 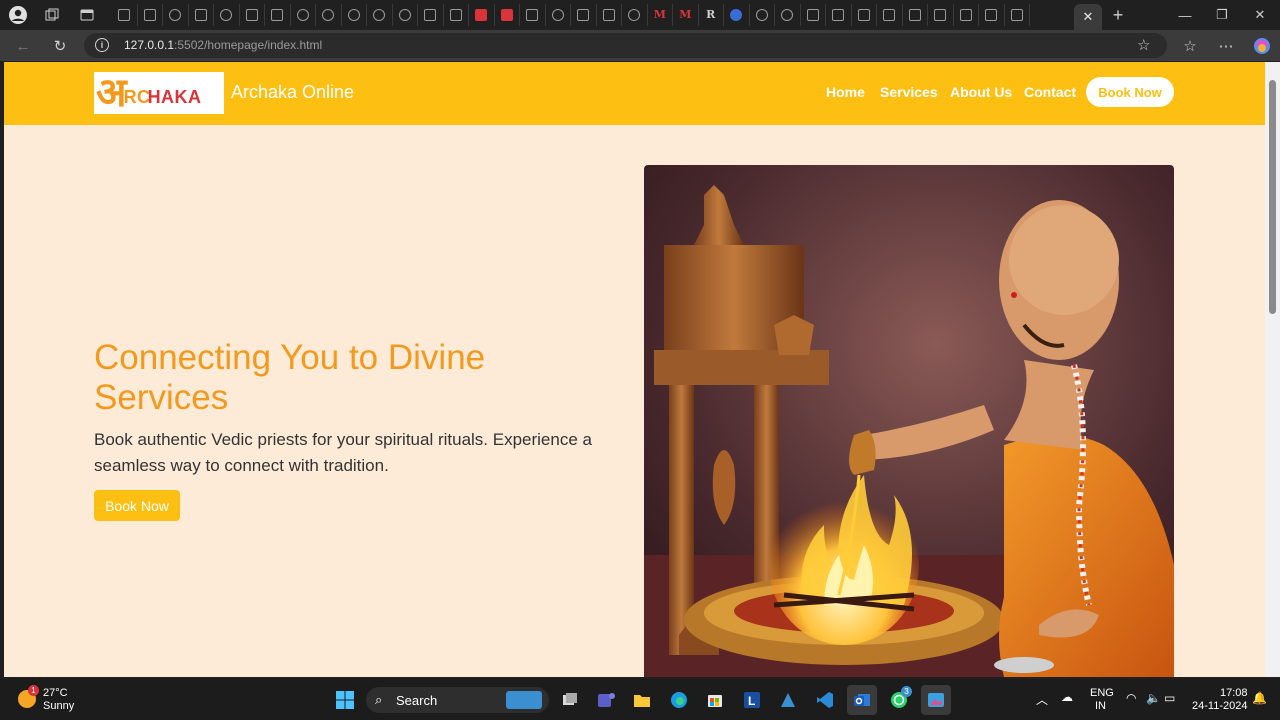 What do you see at coordinates (1143, 45) in the screenshot?
I see `favorite-star-icon: ☆` at bounding box center [1143, 45].